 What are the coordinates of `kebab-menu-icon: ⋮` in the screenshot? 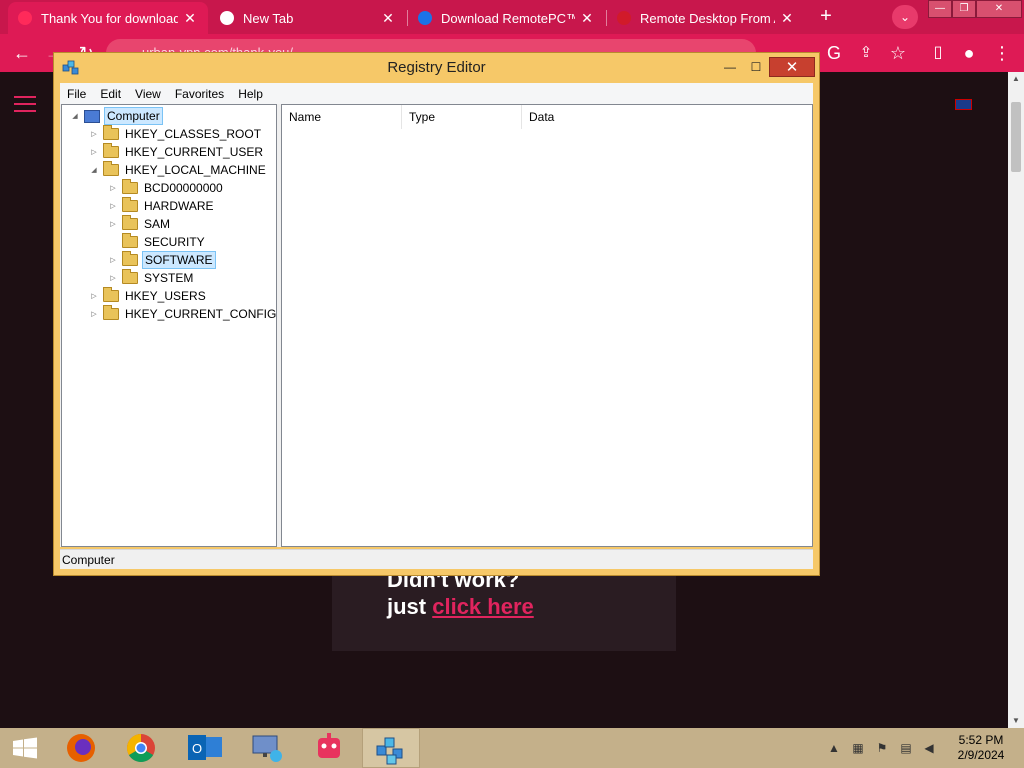 It's located at (1002, 53).